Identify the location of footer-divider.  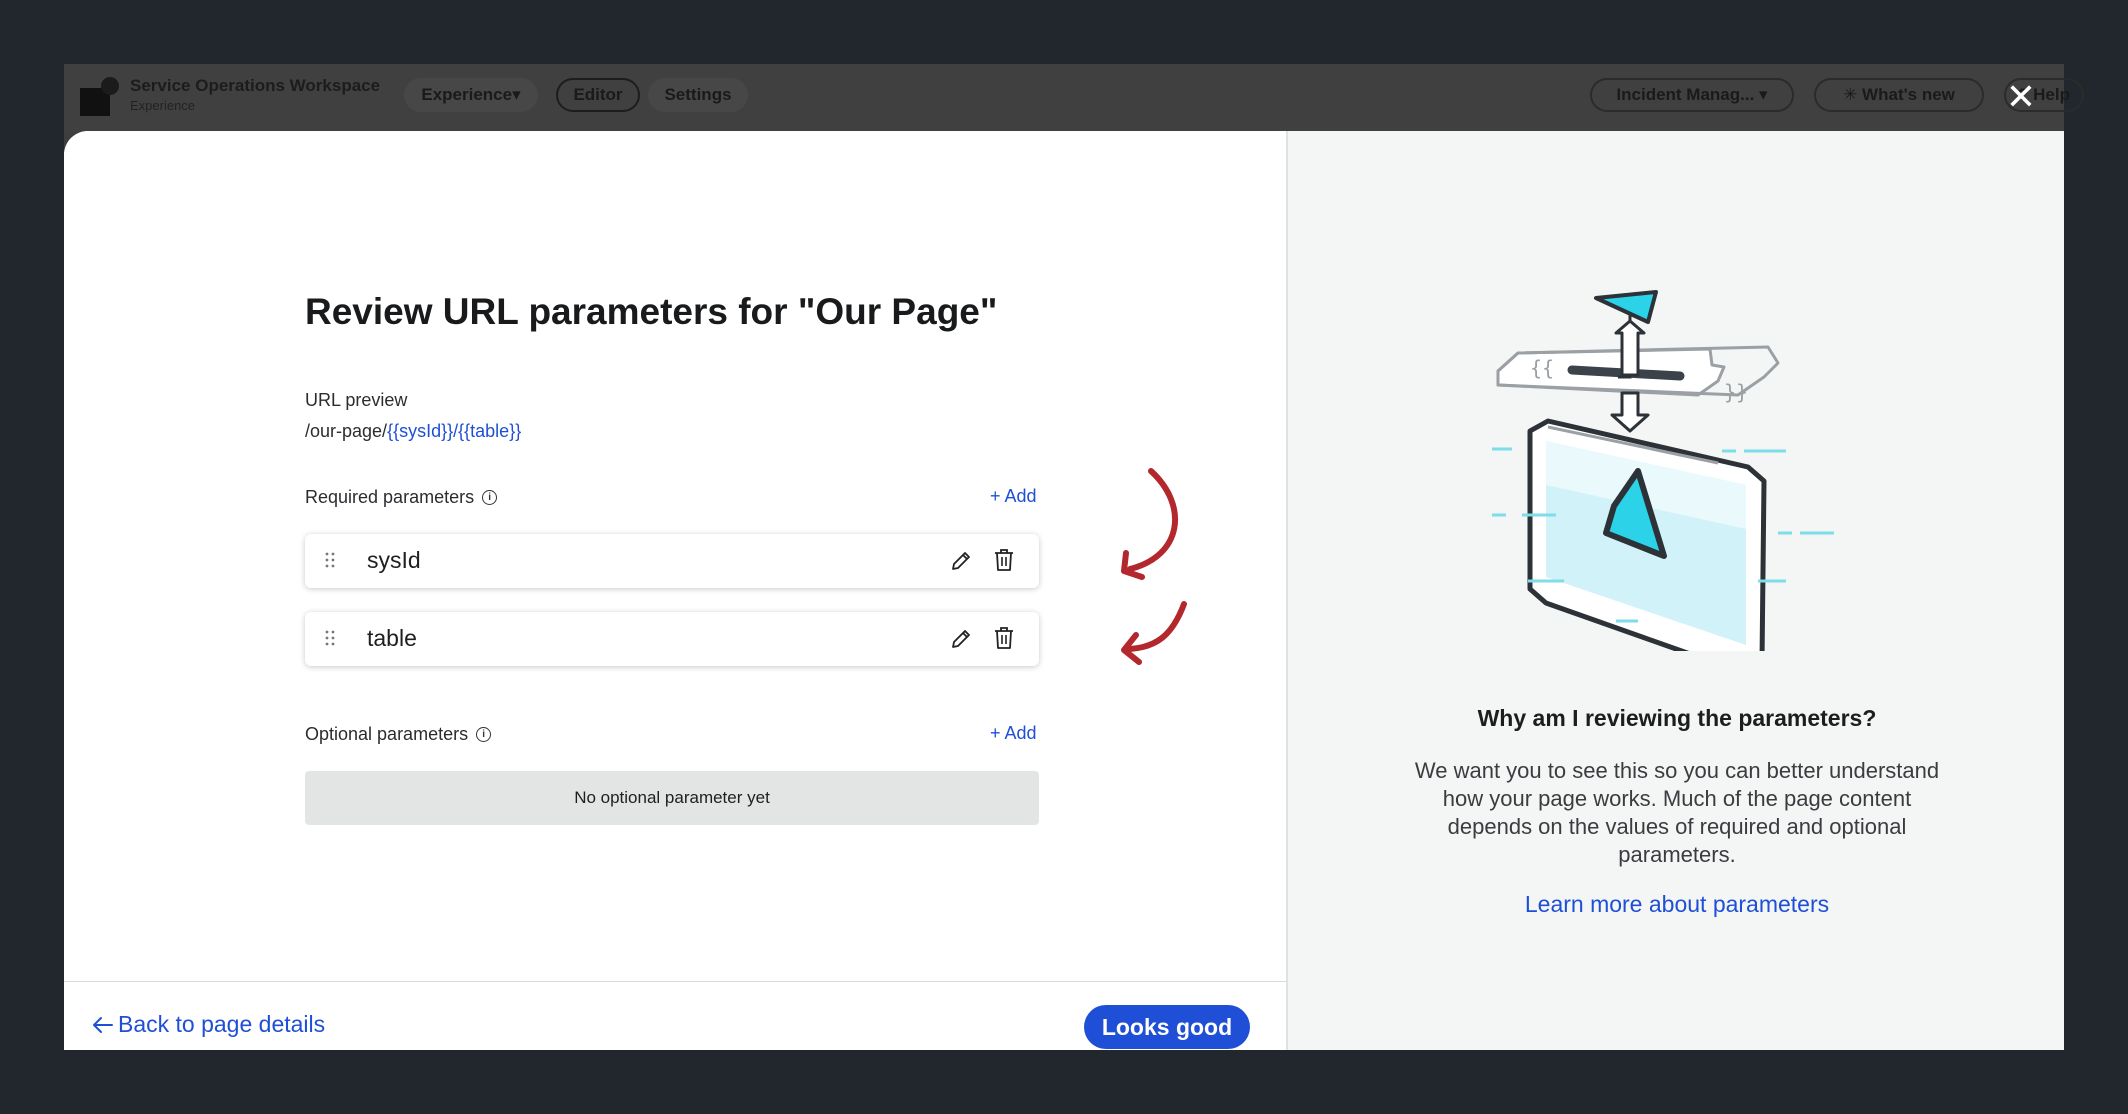
(675, 981).